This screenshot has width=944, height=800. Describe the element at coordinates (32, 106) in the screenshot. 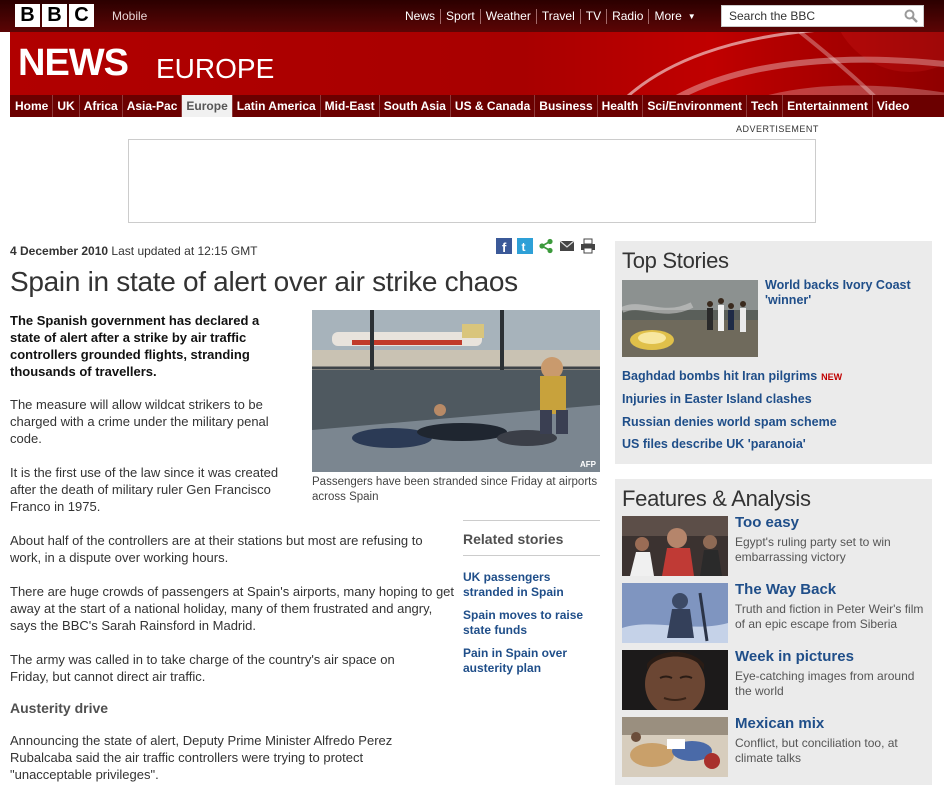

I see `section-home: Home` at that location.